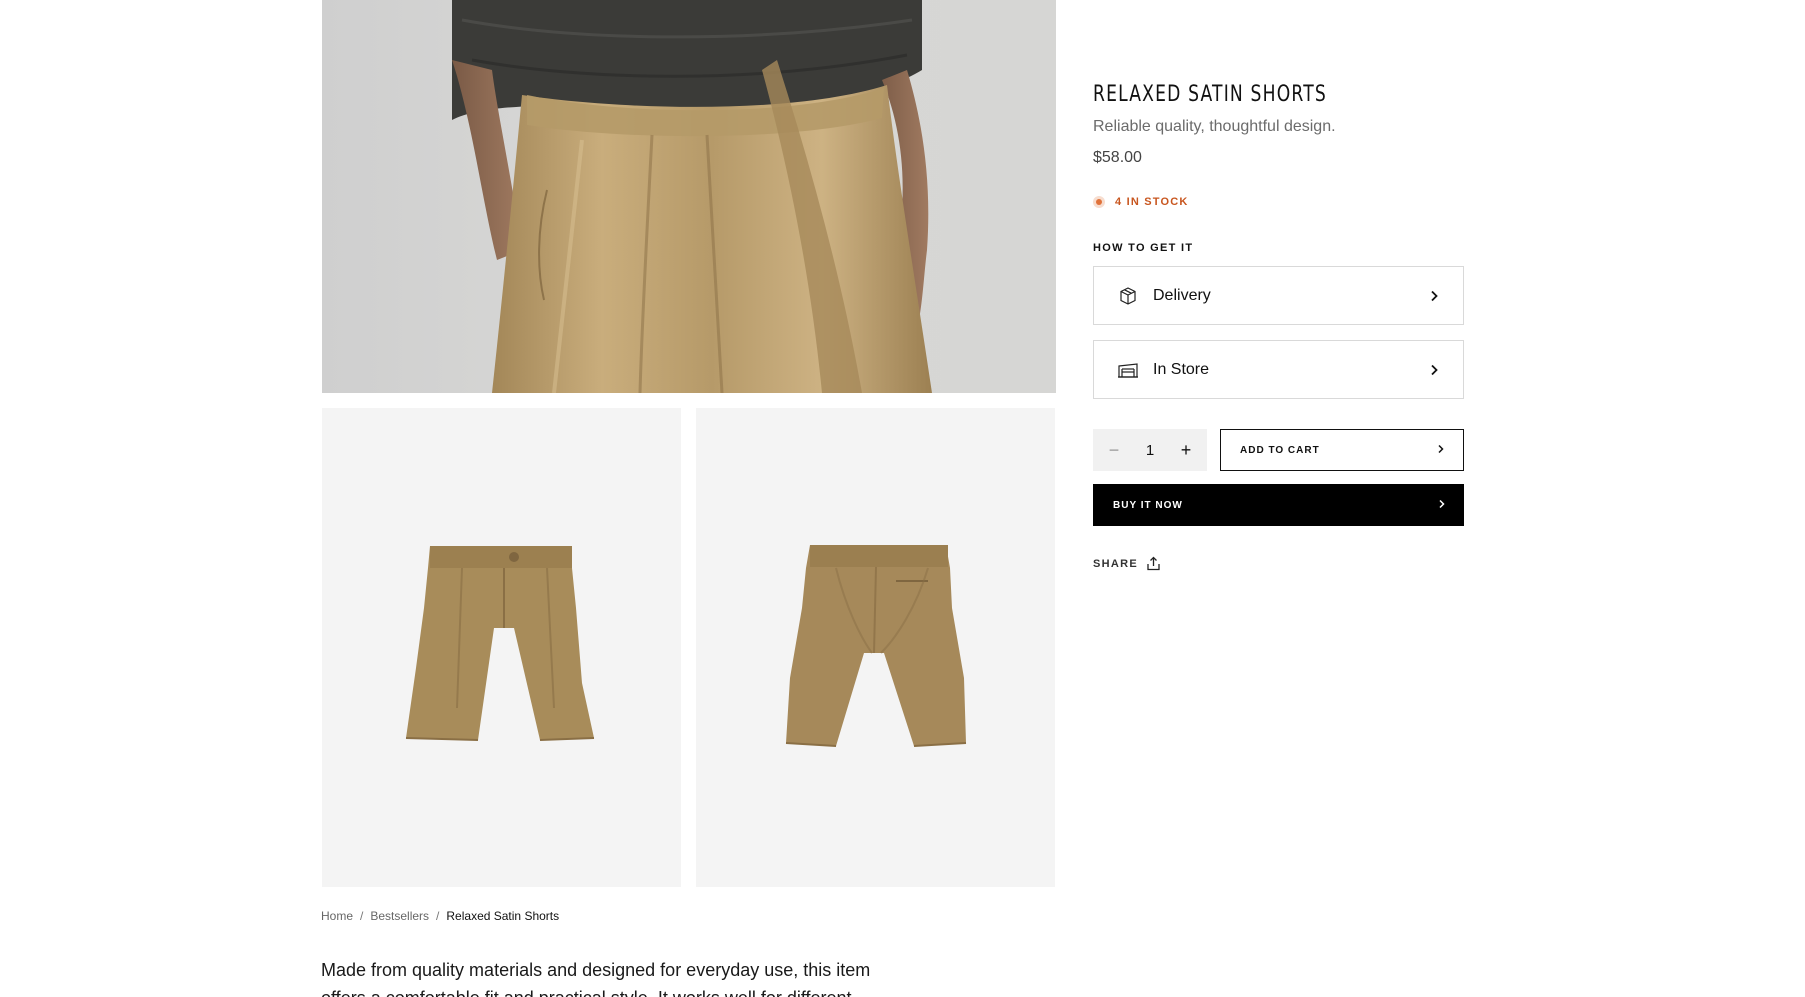 This screenshot has height=997, width=1805. I want to click on product-title: RELAXED SATIN SHORTS, so click(1210, 94).